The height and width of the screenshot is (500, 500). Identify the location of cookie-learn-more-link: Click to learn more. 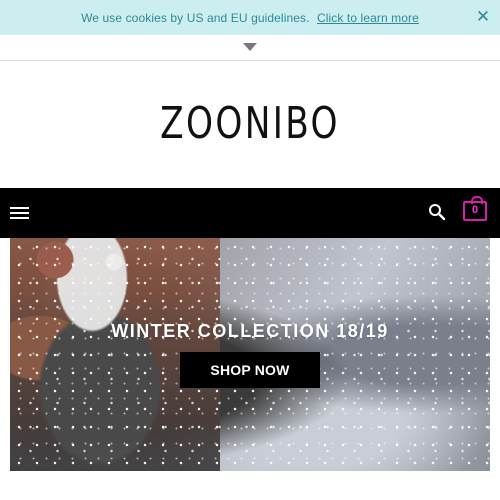
(368, 18).